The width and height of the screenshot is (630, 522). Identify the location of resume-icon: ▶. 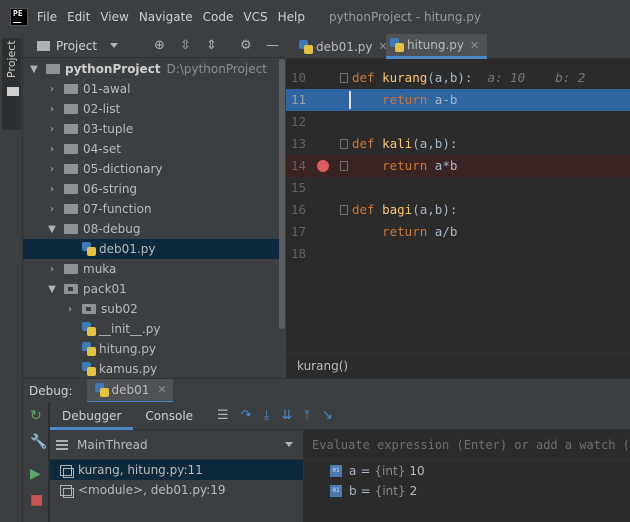
(35, 474).